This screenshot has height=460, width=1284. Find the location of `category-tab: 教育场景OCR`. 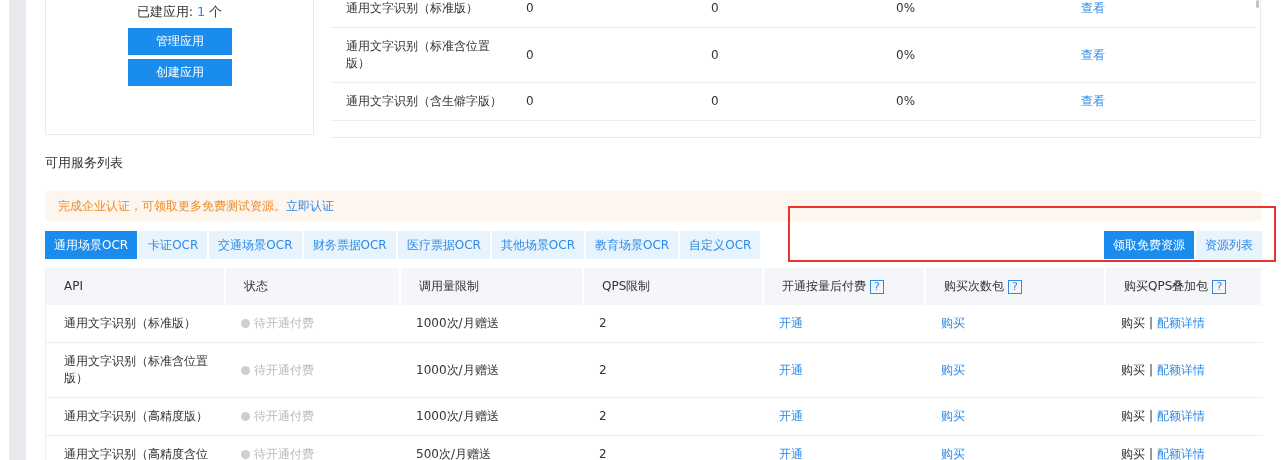

category-tab: 教育场景OCR is located at coordinates (632, 245).